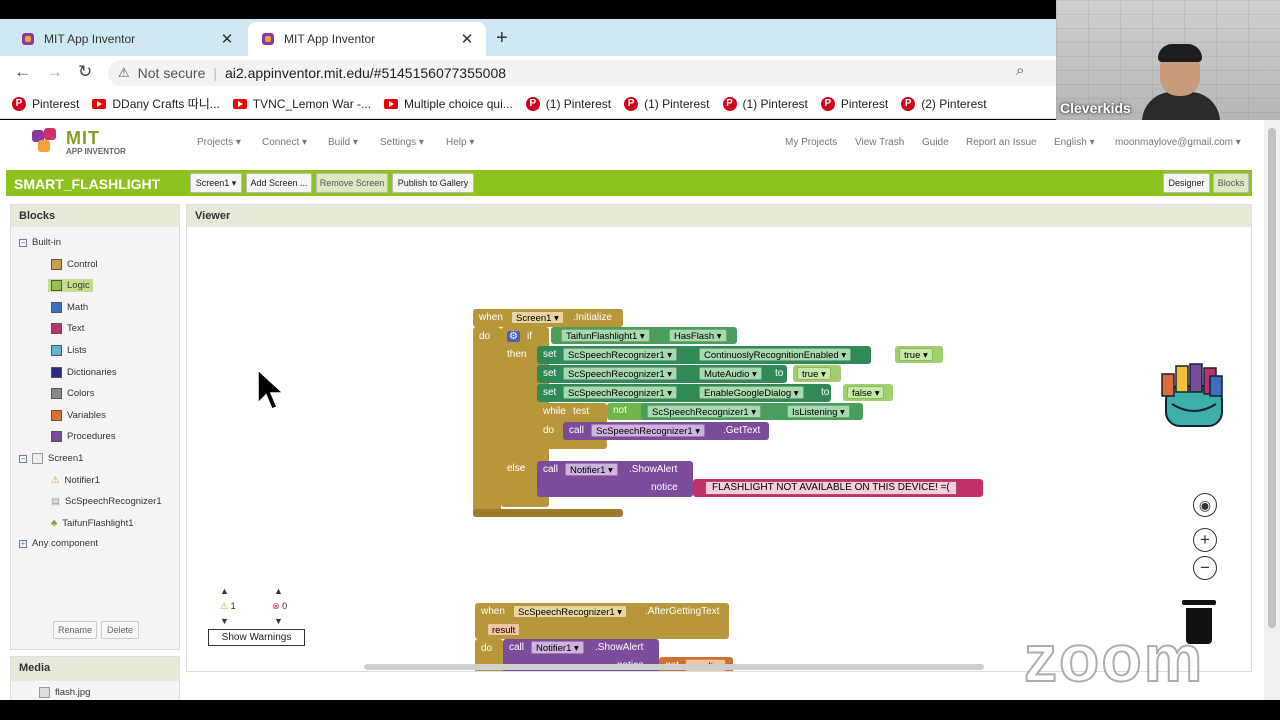 Image resolution: width=1280 pixels, height=720 pixels. I want to click on property-dropdown: EnableGoogleDialog ▾, so click(751, 392).